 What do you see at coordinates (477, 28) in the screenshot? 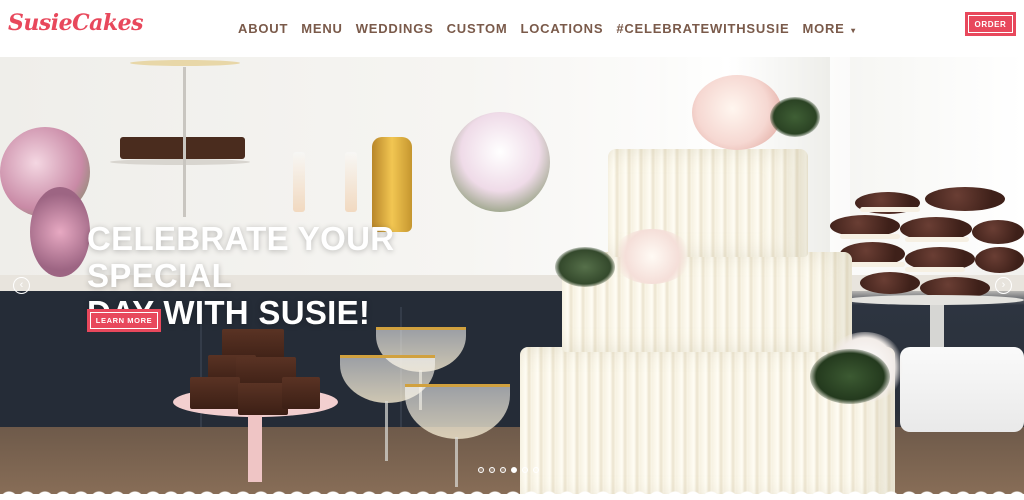
I see `nav-custom: CUSTOM` at bounding box center [477, 28].